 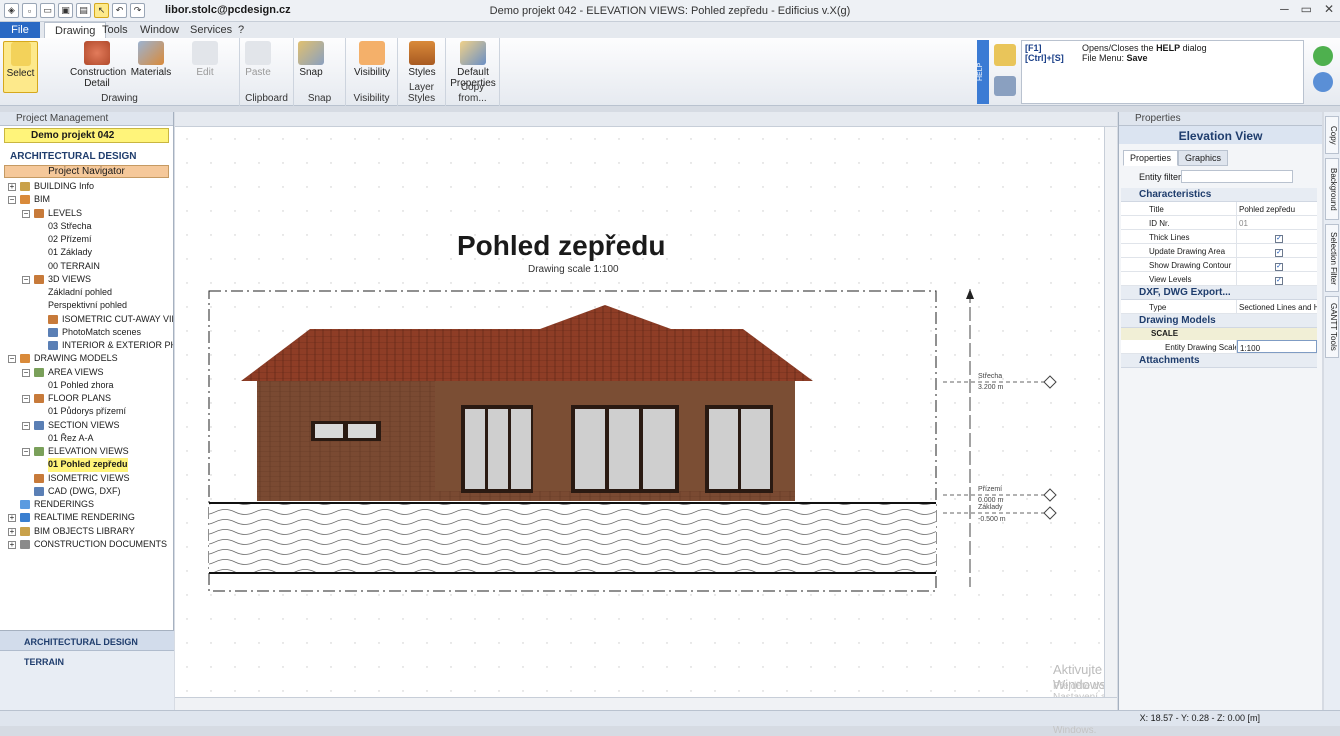 I want to click on help-icon, so click(x=1005, y=55).